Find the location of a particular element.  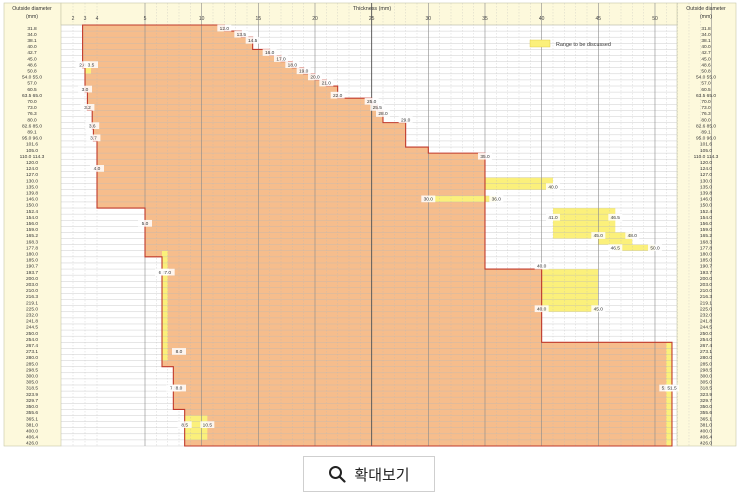

value-label: 7.0 is located at coordinates (167, 273).